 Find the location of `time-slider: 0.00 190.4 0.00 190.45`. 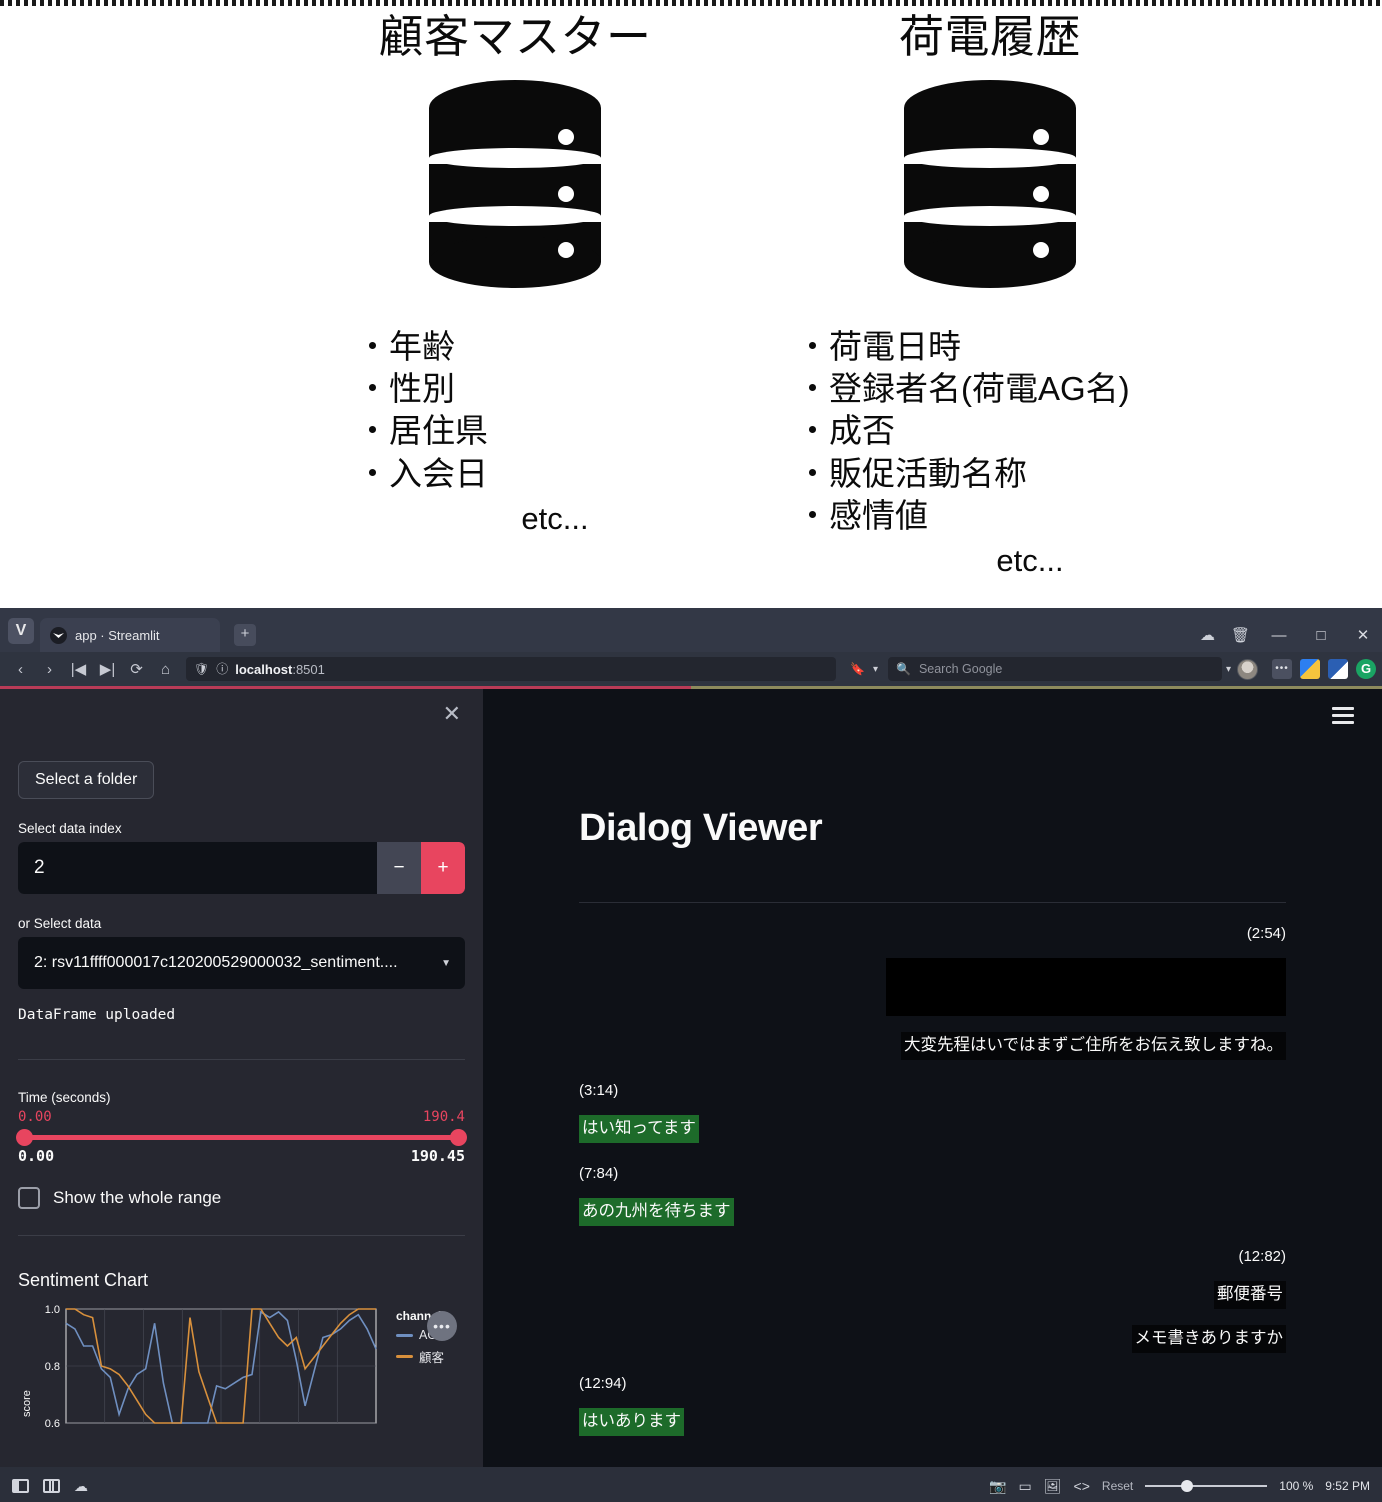

time-slider: 0.00 190.4 0.00 190.45 is located at coordinates (241, 1137).